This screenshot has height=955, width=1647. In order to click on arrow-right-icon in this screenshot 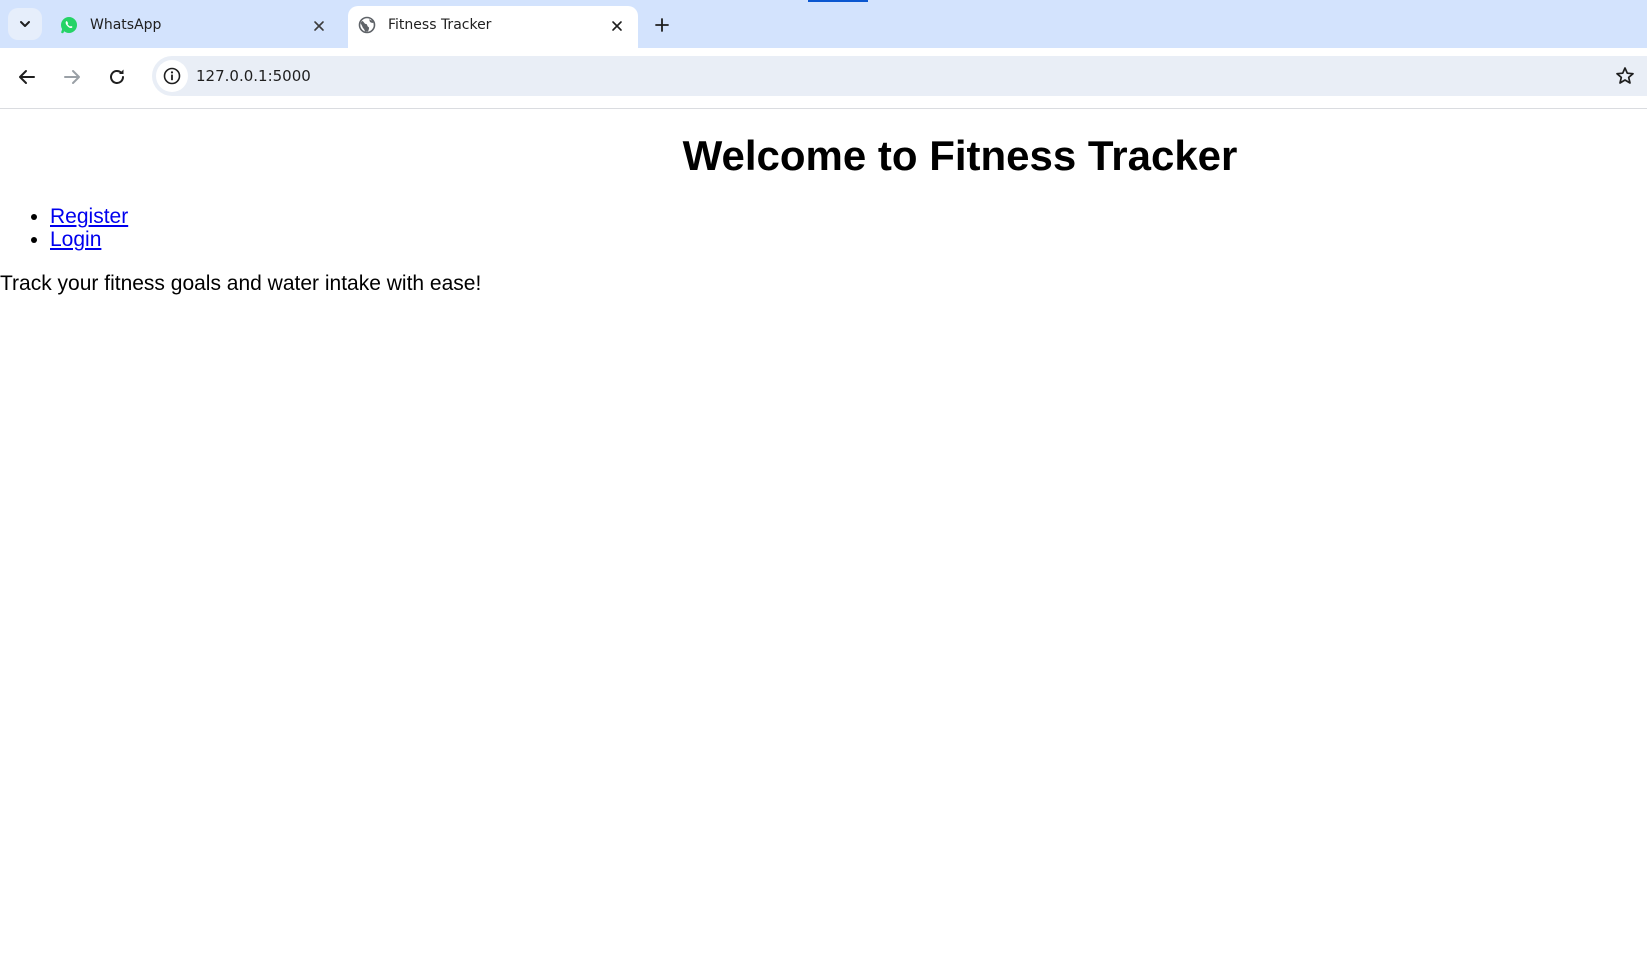, I will do `click(72, 77)`.